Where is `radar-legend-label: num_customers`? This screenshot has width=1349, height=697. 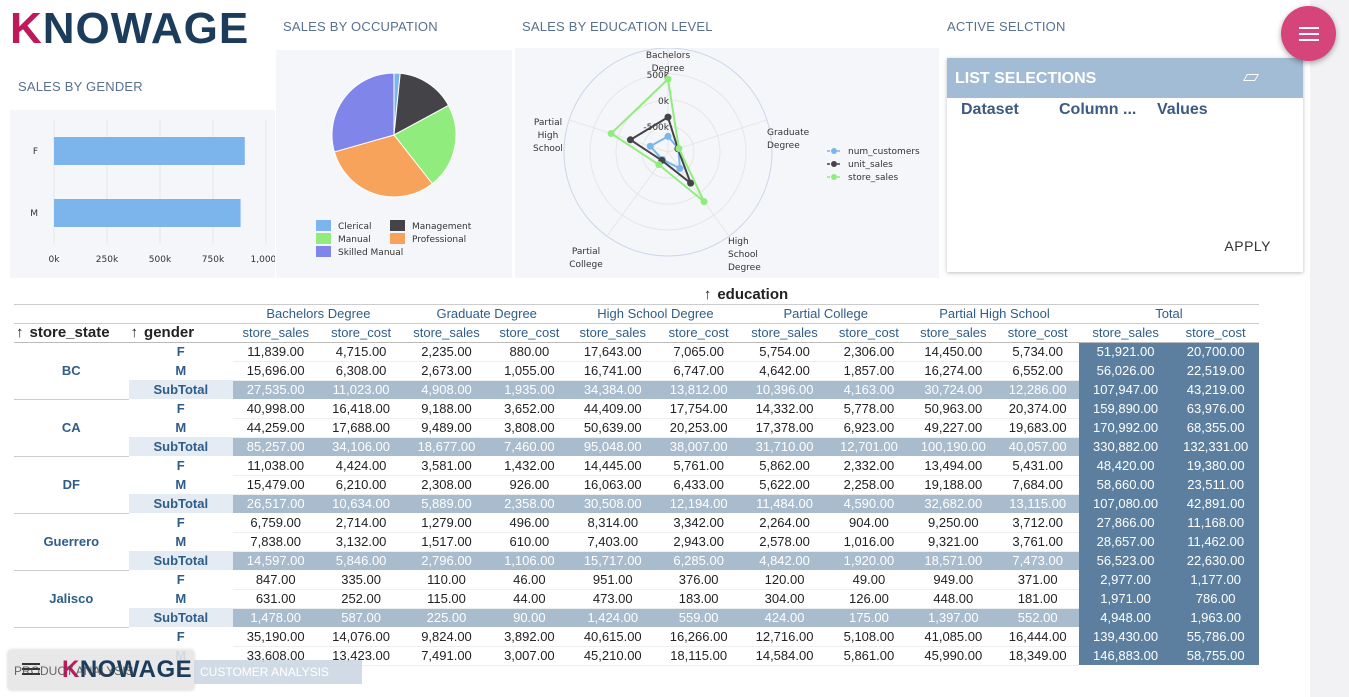
radar-legend-label: num_customers is located at coordinates (884, 152).